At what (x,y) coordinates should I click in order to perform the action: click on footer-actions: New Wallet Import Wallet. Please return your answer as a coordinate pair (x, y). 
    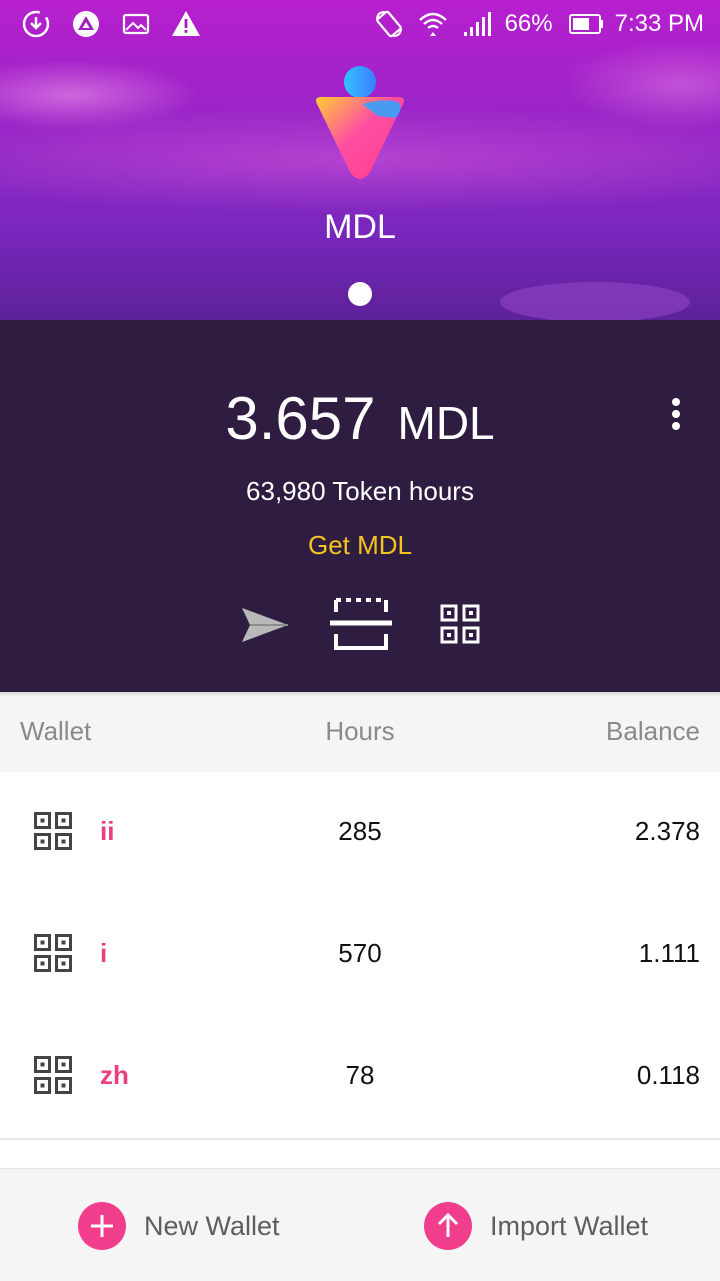
    Looking at the image, I should click on (360, 1224).